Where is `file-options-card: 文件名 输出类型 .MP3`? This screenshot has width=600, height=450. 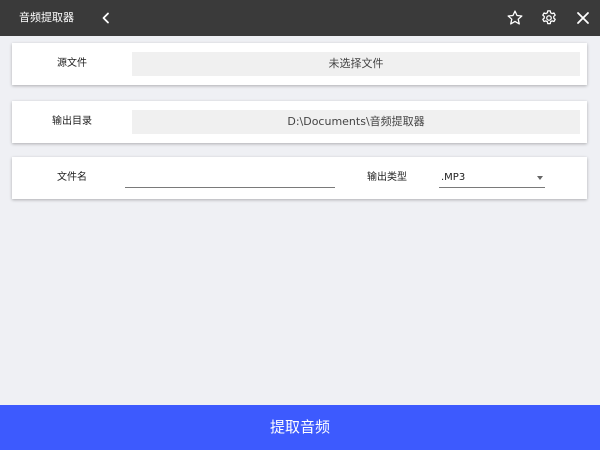 file-options-card: 文件名 输出类型 .MP3 is located at coordinates (299, 178).